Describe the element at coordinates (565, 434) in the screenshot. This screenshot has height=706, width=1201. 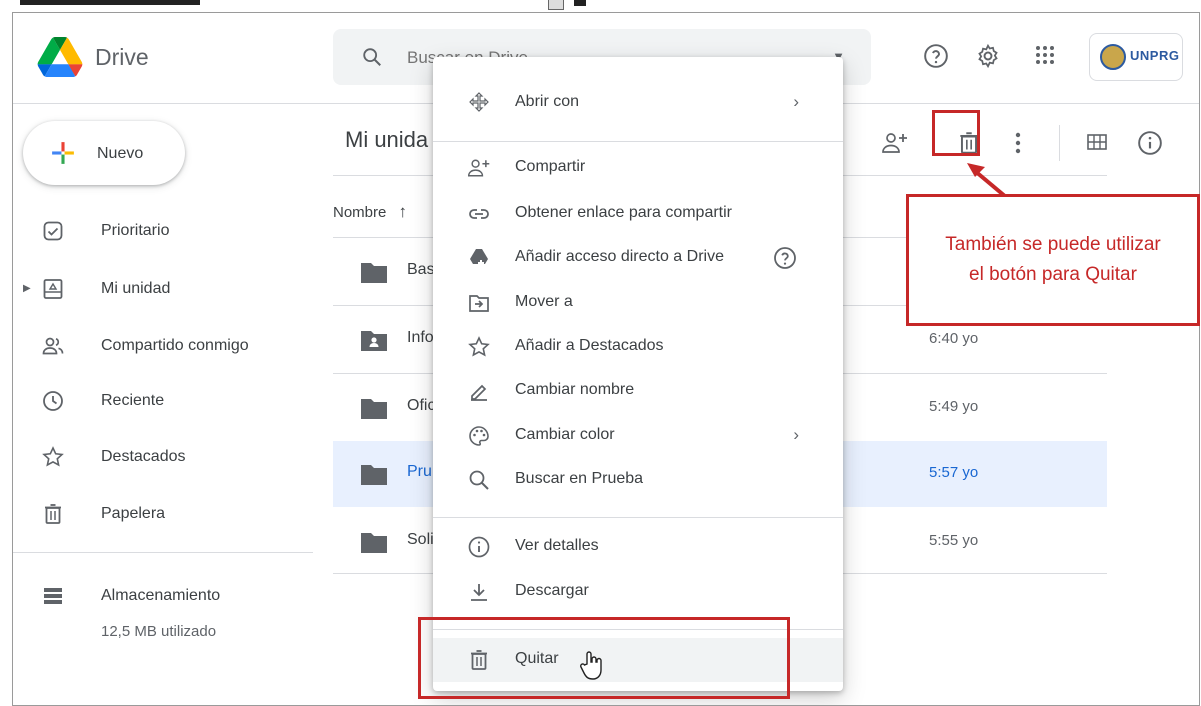
I see `menu-item-label: Cambiar color` at that location.